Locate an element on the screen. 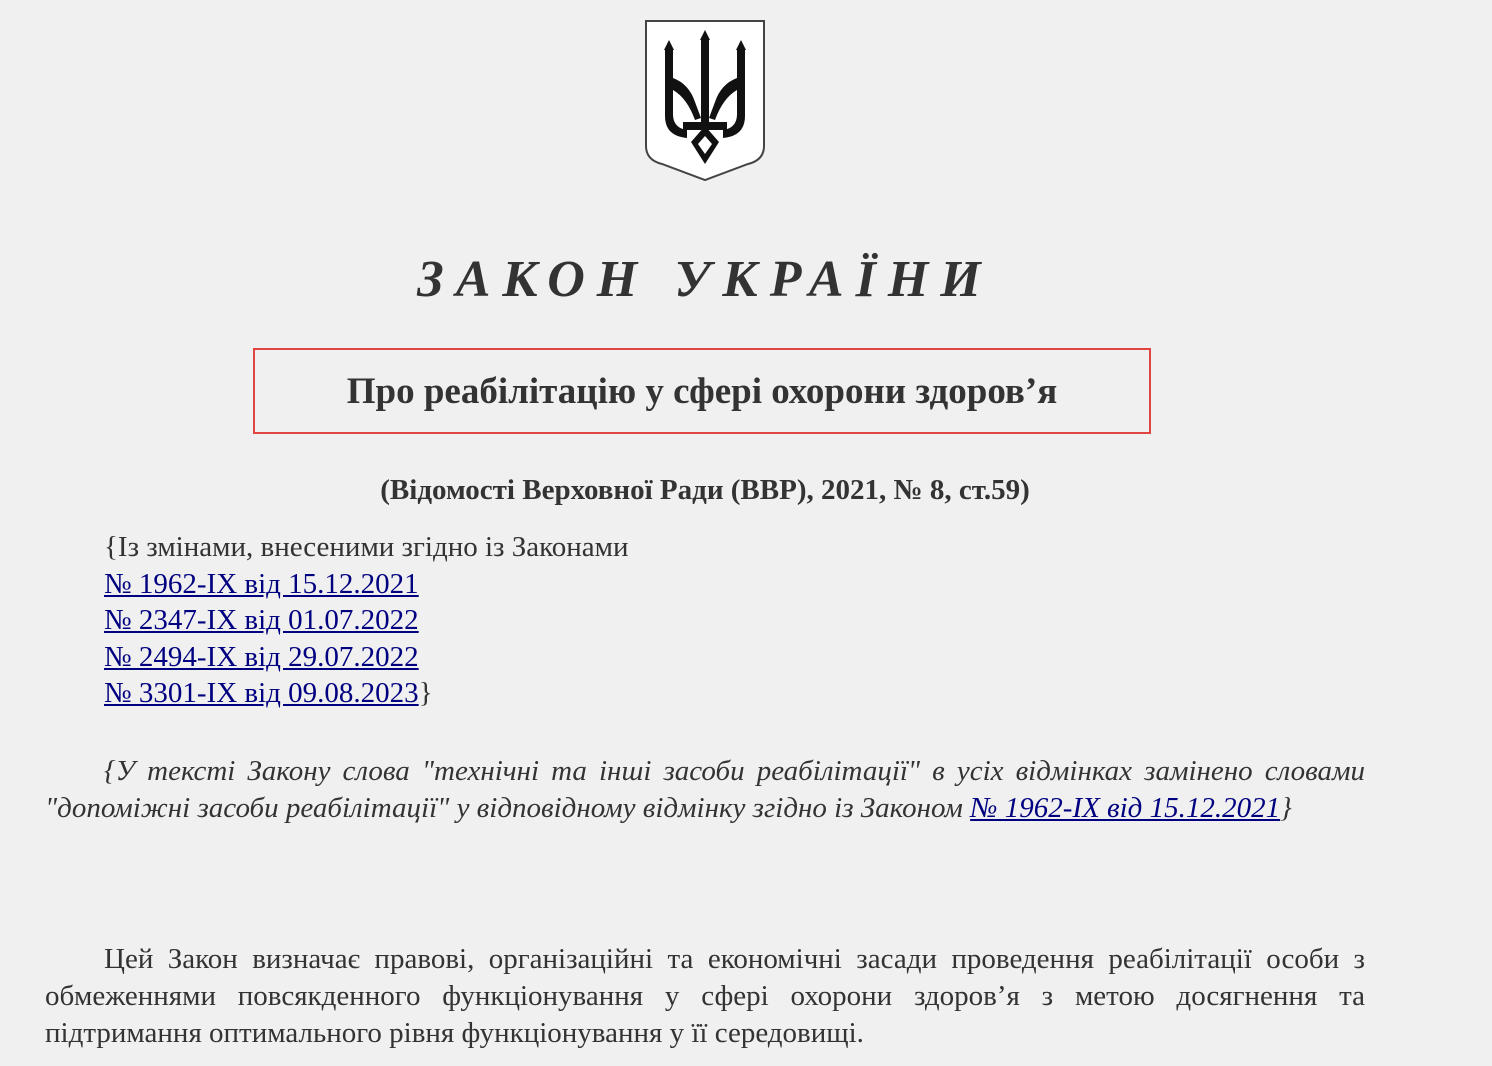 This screenshot has width=1492, height=1066. amendment-line: № 2347-IX від 01.07.2022 is located at coordinates (366, 620).